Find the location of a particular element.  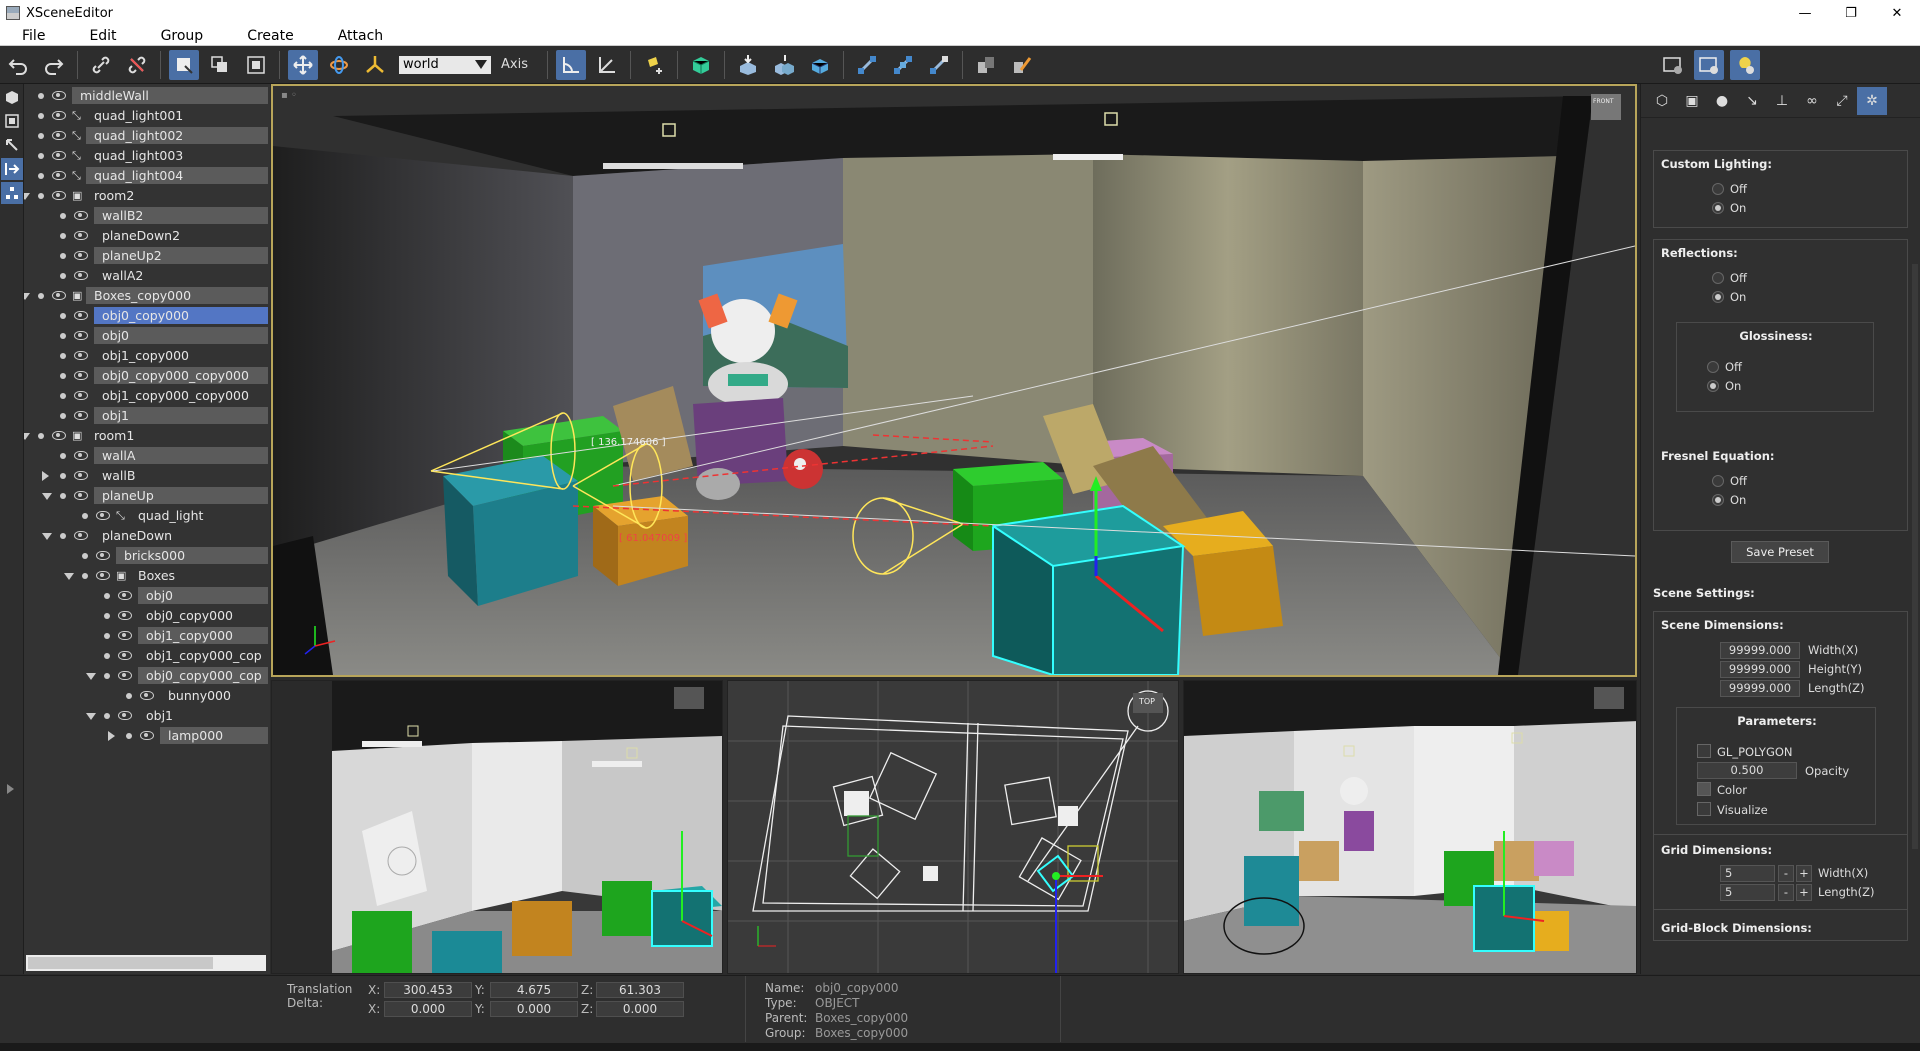

tree-row: ▣ room2 is located at coordinates (147, 196).